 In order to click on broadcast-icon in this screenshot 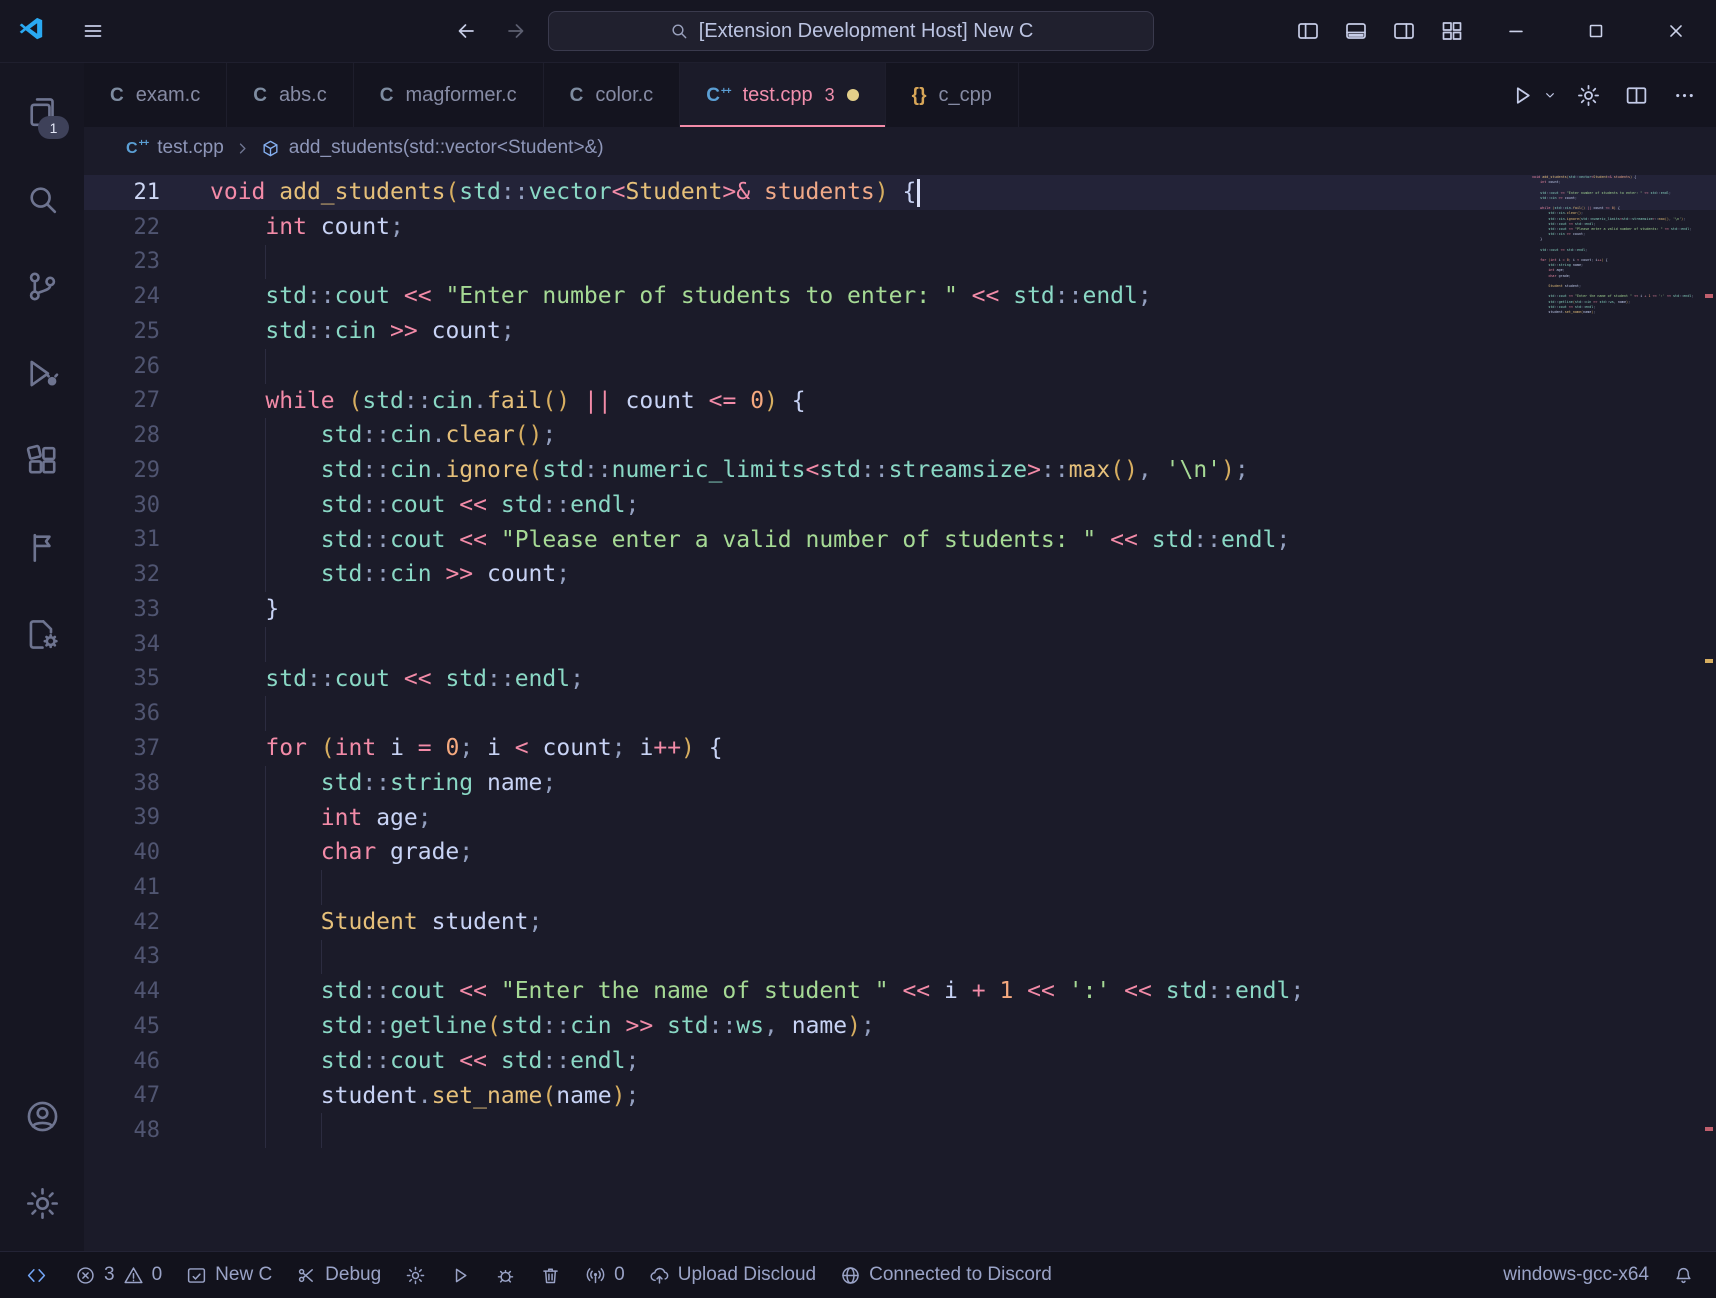, I will do `click(595, 1275)`.